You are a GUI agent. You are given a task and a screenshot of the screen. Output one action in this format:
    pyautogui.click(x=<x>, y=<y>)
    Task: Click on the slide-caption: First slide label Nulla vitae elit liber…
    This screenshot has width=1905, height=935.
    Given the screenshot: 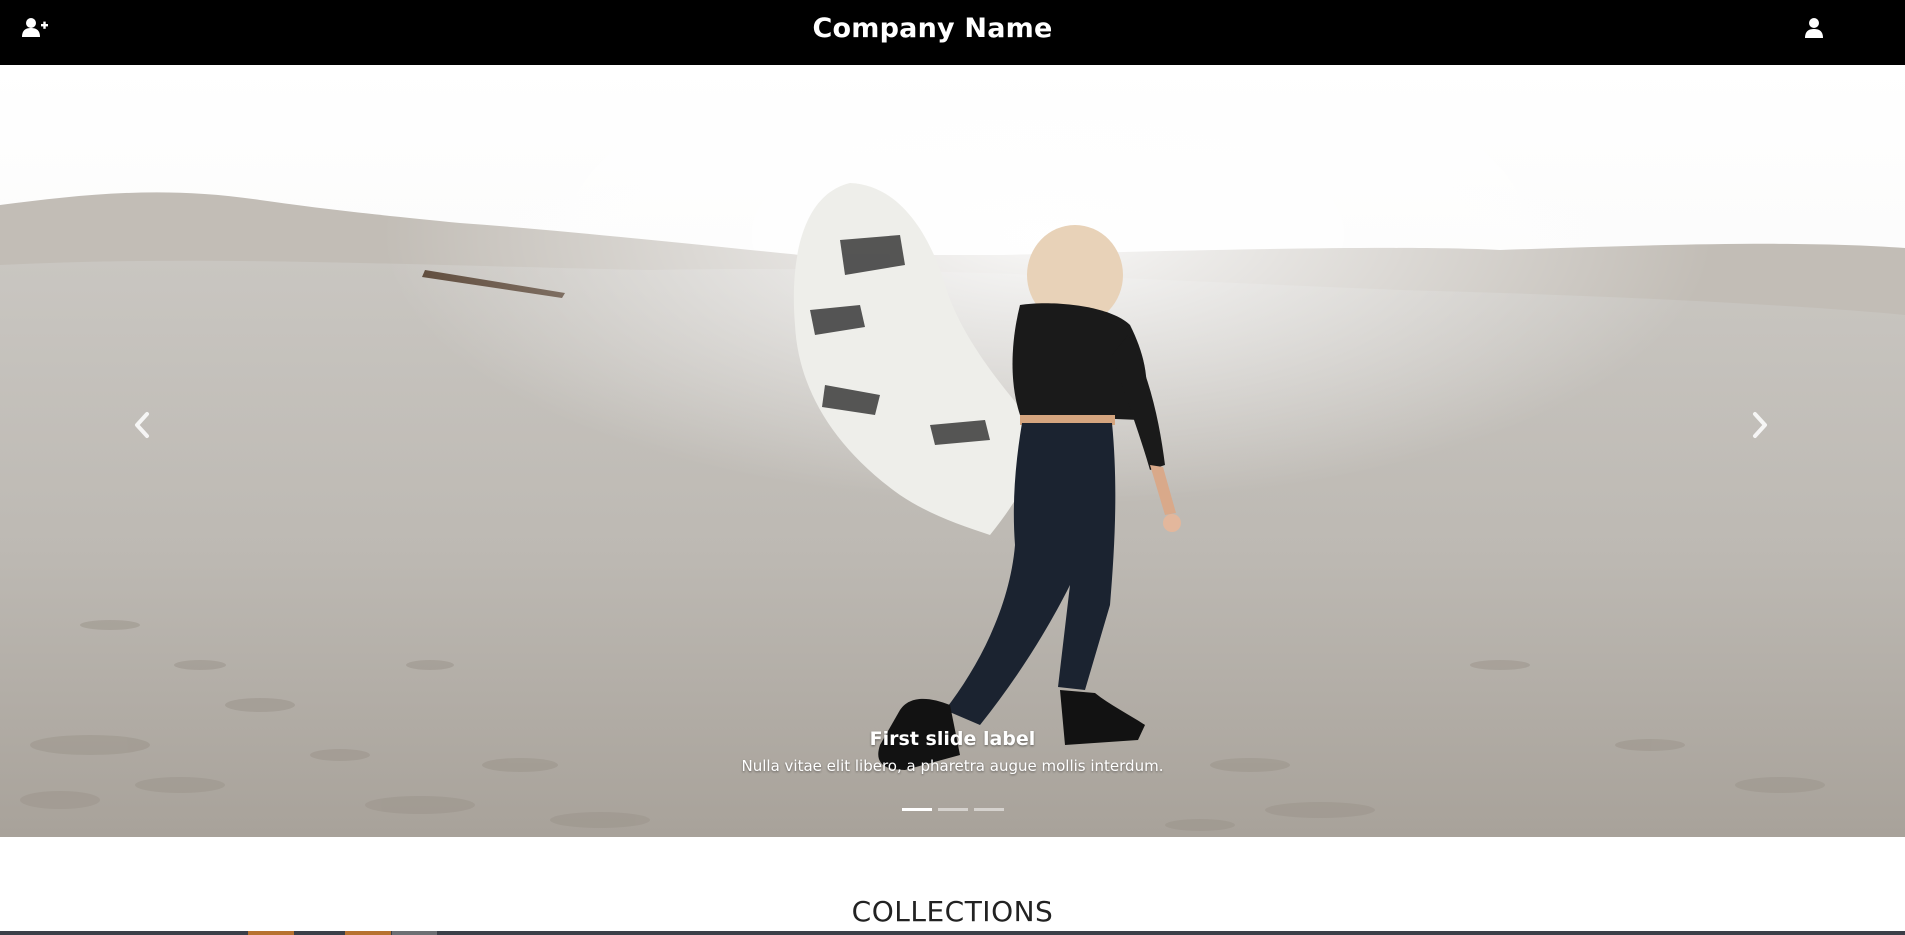 What is the action you would take?
    pyautogui.click(x=952, y=751)
    